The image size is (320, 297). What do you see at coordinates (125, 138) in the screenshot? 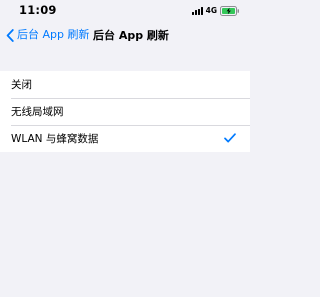
I see `option-wlan-and-cellular: WLAN 与蜂窝数据` at bounding box center [125, 138].